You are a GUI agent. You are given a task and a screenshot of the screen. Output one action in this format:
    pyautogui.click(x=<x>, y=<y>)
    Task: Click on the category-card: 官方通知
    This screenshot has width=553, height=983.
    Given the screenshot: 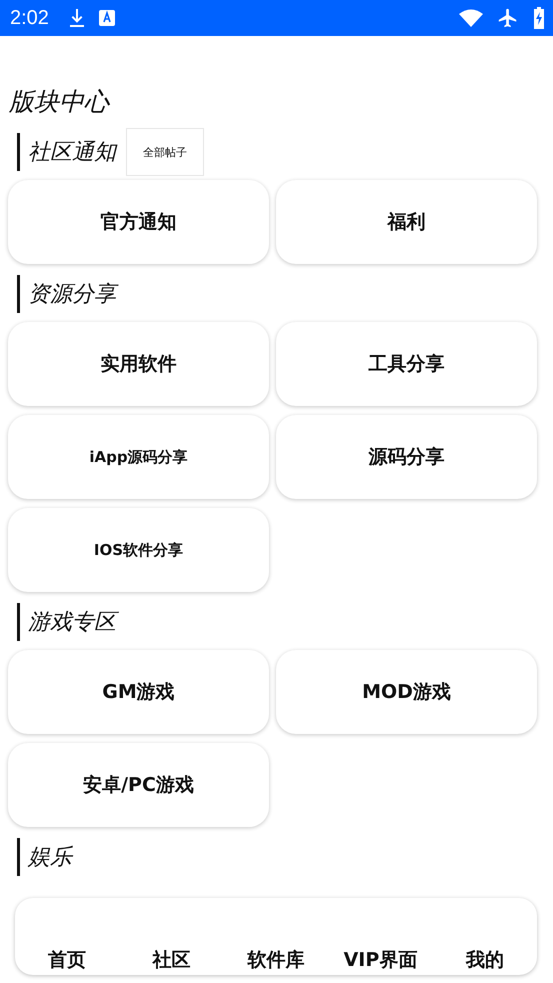 What is the action you would take?
    pyautogui.click(x=138, y=222)
    